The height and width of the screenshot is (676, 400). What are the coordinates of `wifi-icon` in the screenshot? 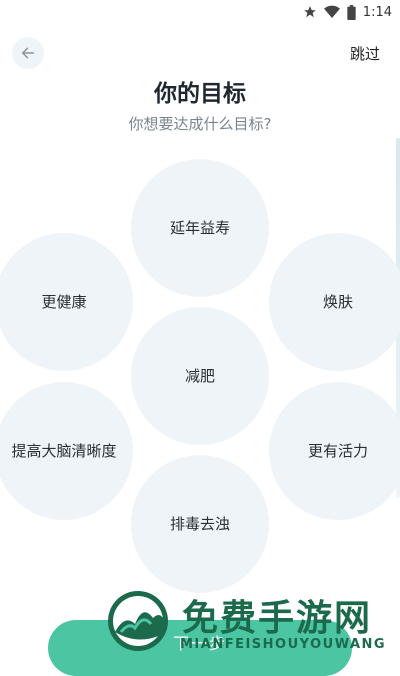 It's located at (331, 12).